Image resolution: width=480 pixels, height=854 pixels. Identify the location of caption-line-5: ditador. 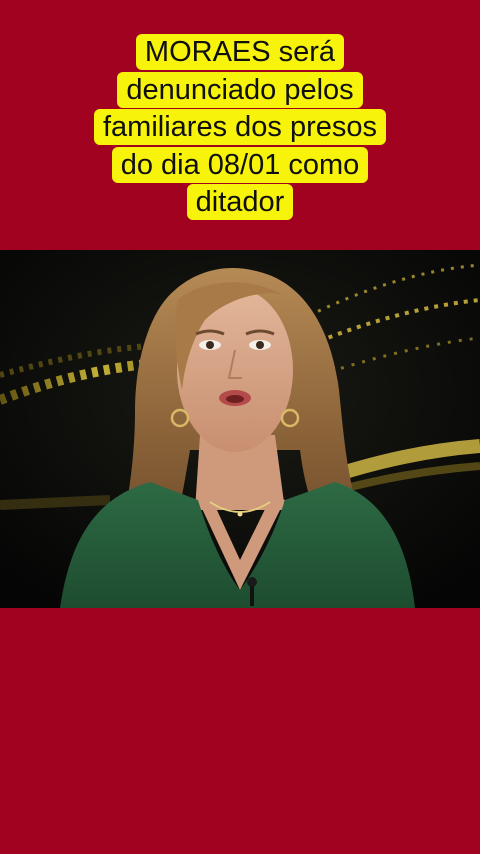
(240, 204).